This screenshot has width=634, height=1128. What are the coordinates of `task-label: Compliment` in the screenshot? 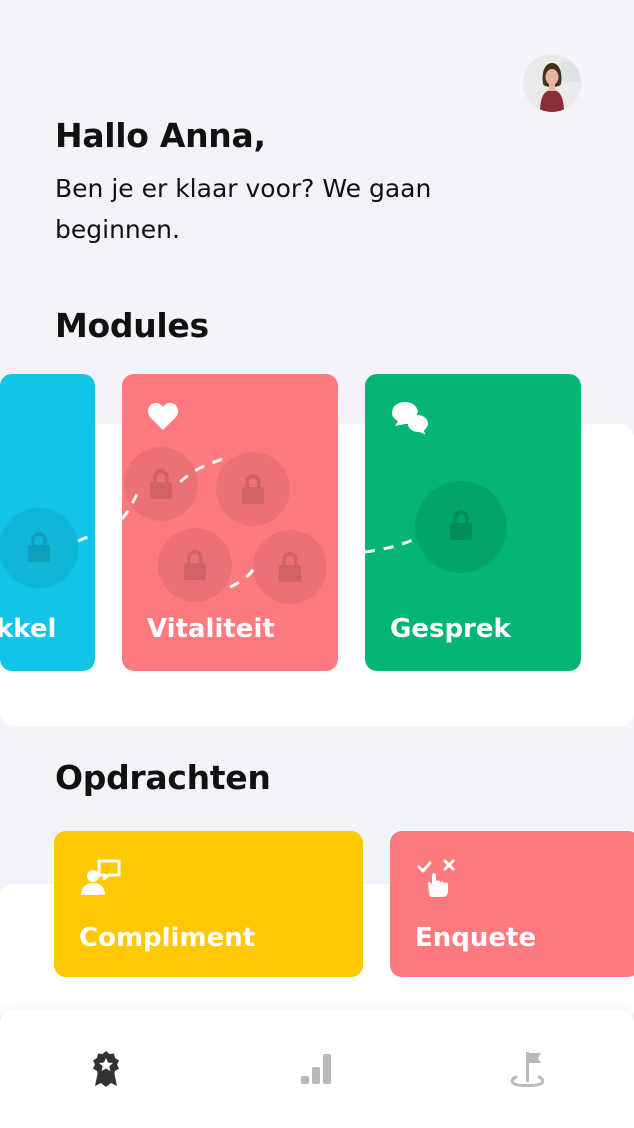 It's located at (167, 938).